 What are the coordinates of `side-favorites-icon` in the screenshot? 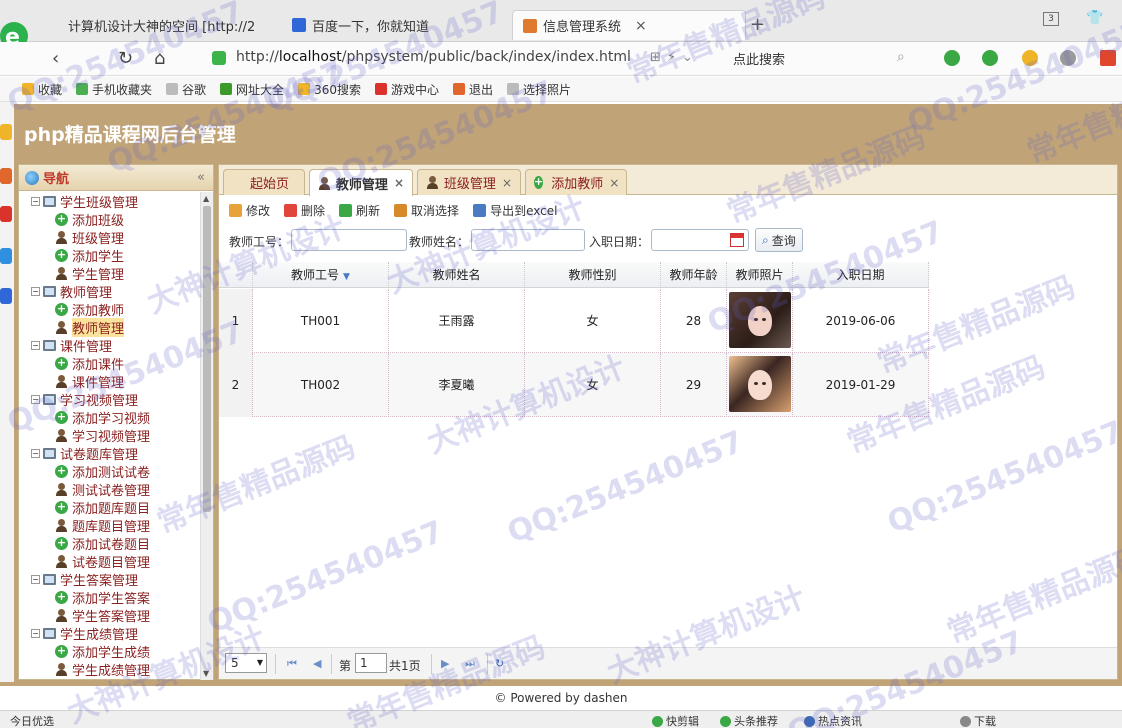 It's located at (6, 132).